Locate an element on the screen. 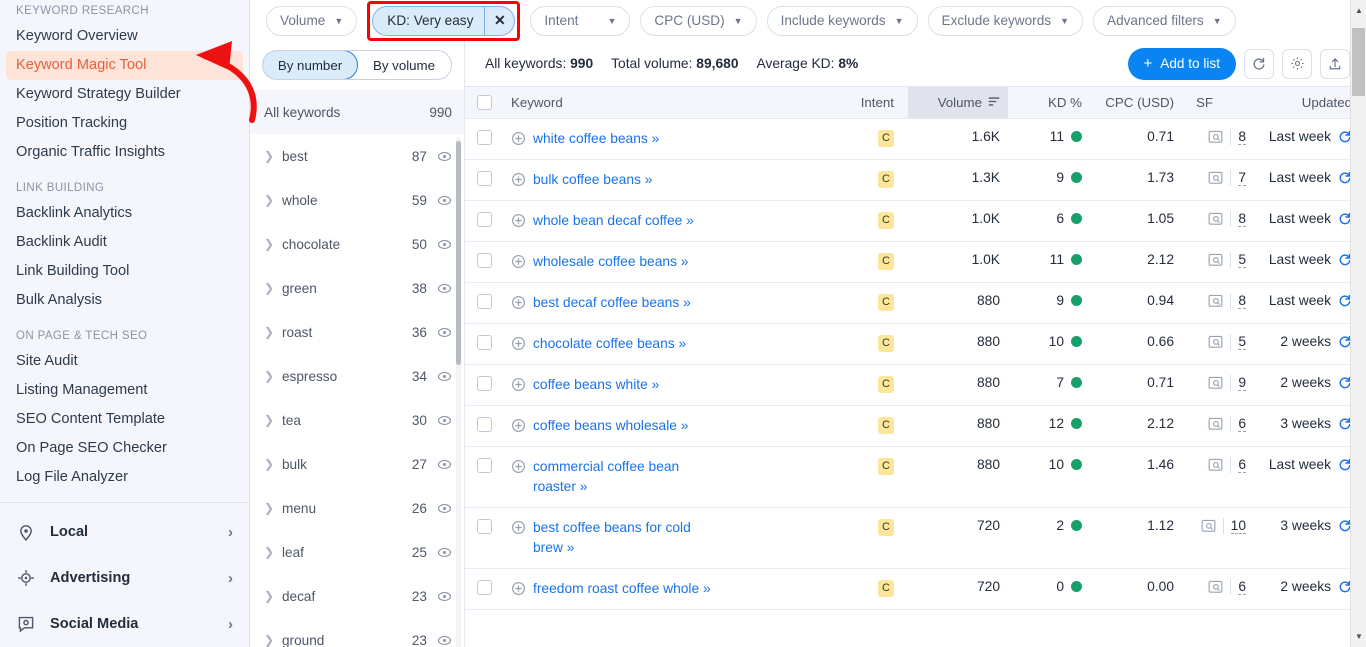  scroll-down-icon: ▼ is located at coordinates (1358, 636).